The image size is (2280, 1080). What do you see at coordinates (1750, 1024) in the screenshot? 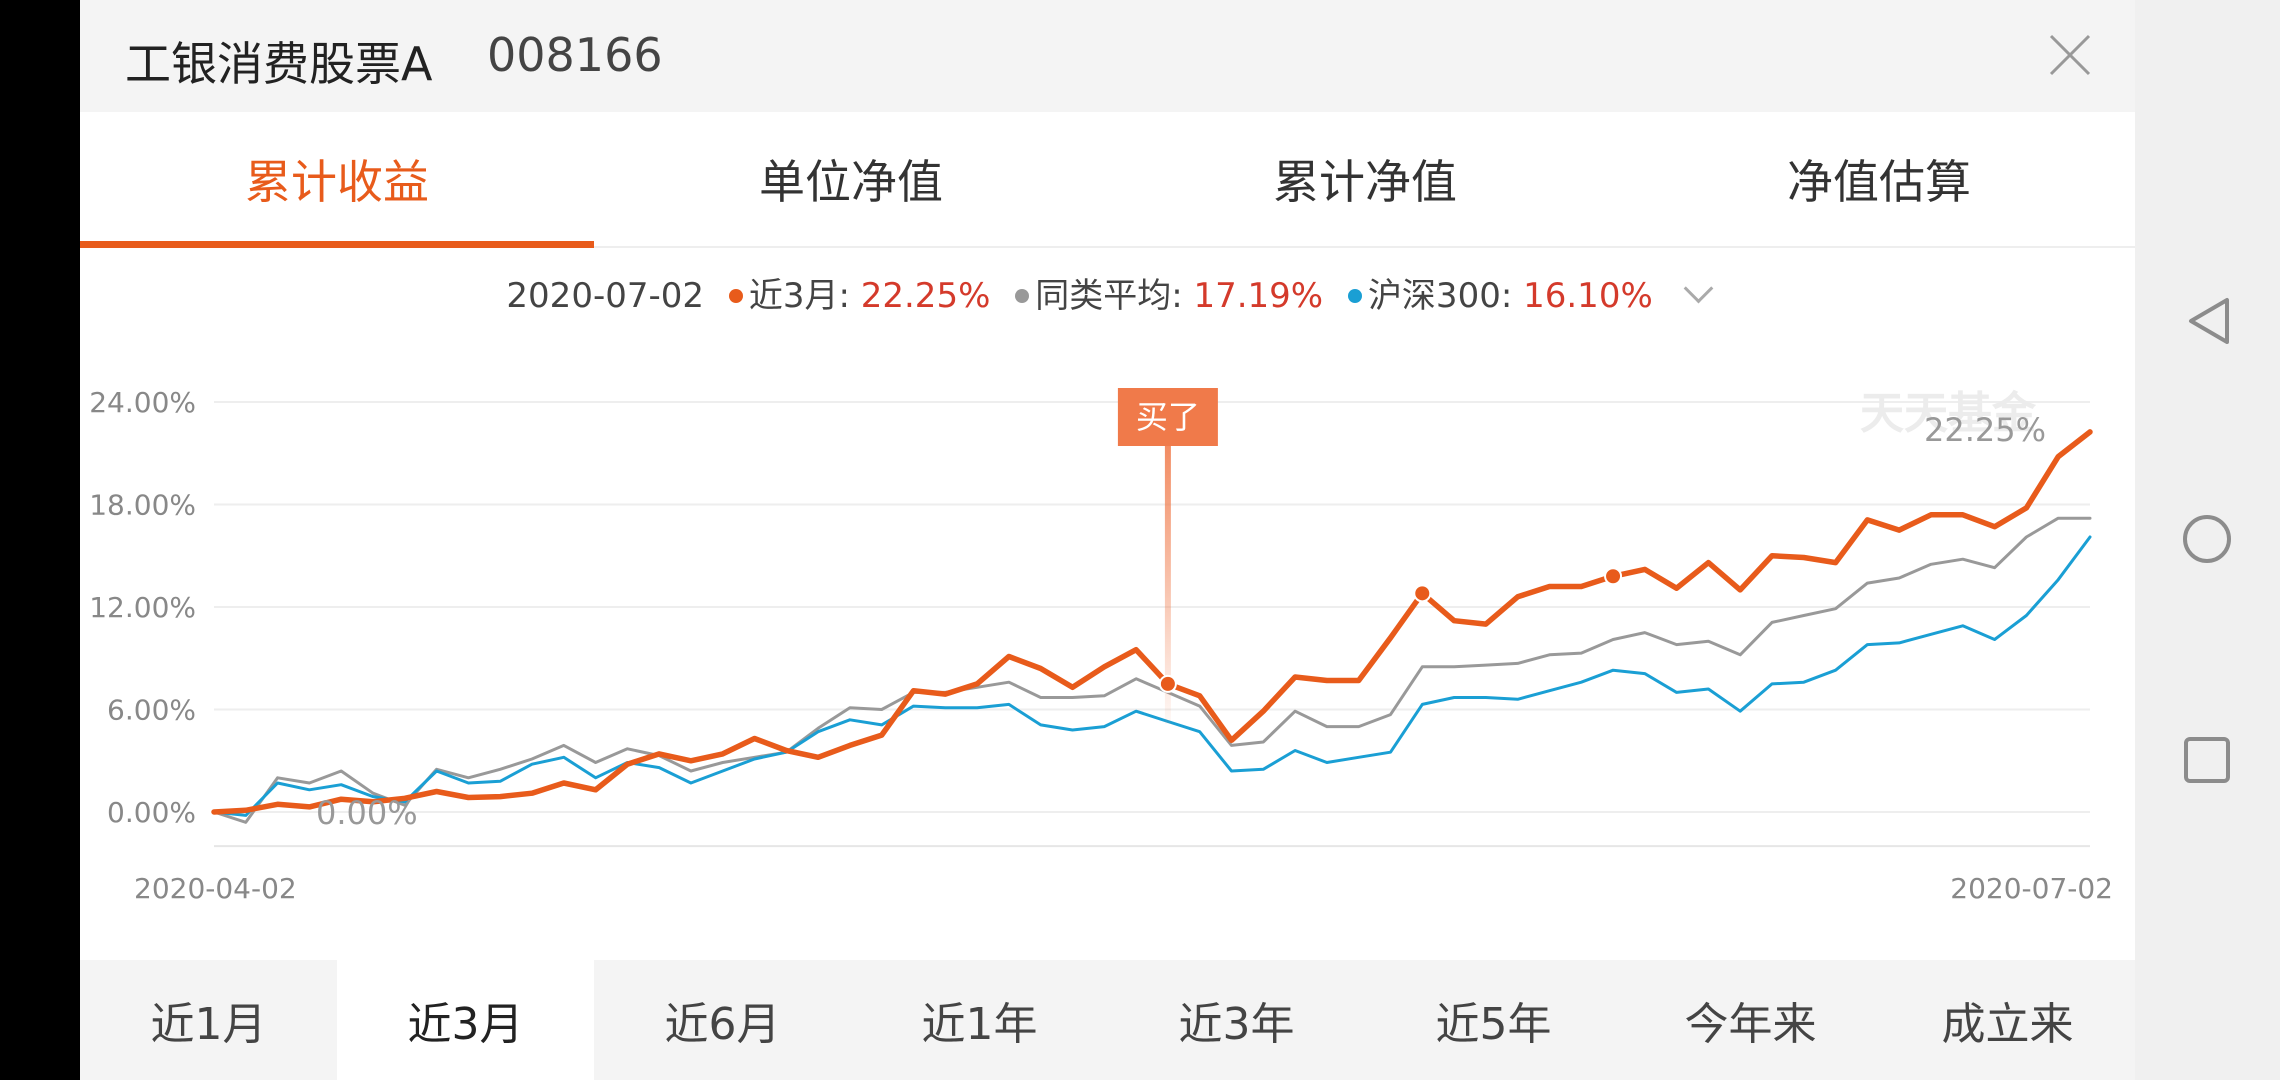
I see `range-label: 今年来` at bounding box center [1750, 1024].